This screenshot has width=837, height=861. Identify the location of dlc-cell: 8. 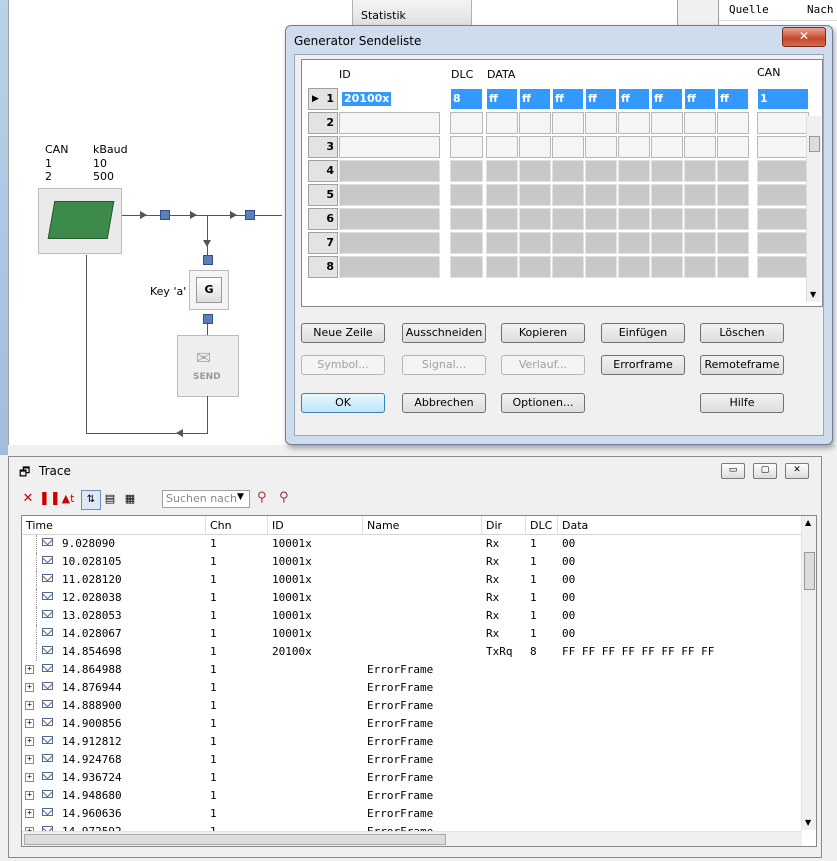
(466, 99).